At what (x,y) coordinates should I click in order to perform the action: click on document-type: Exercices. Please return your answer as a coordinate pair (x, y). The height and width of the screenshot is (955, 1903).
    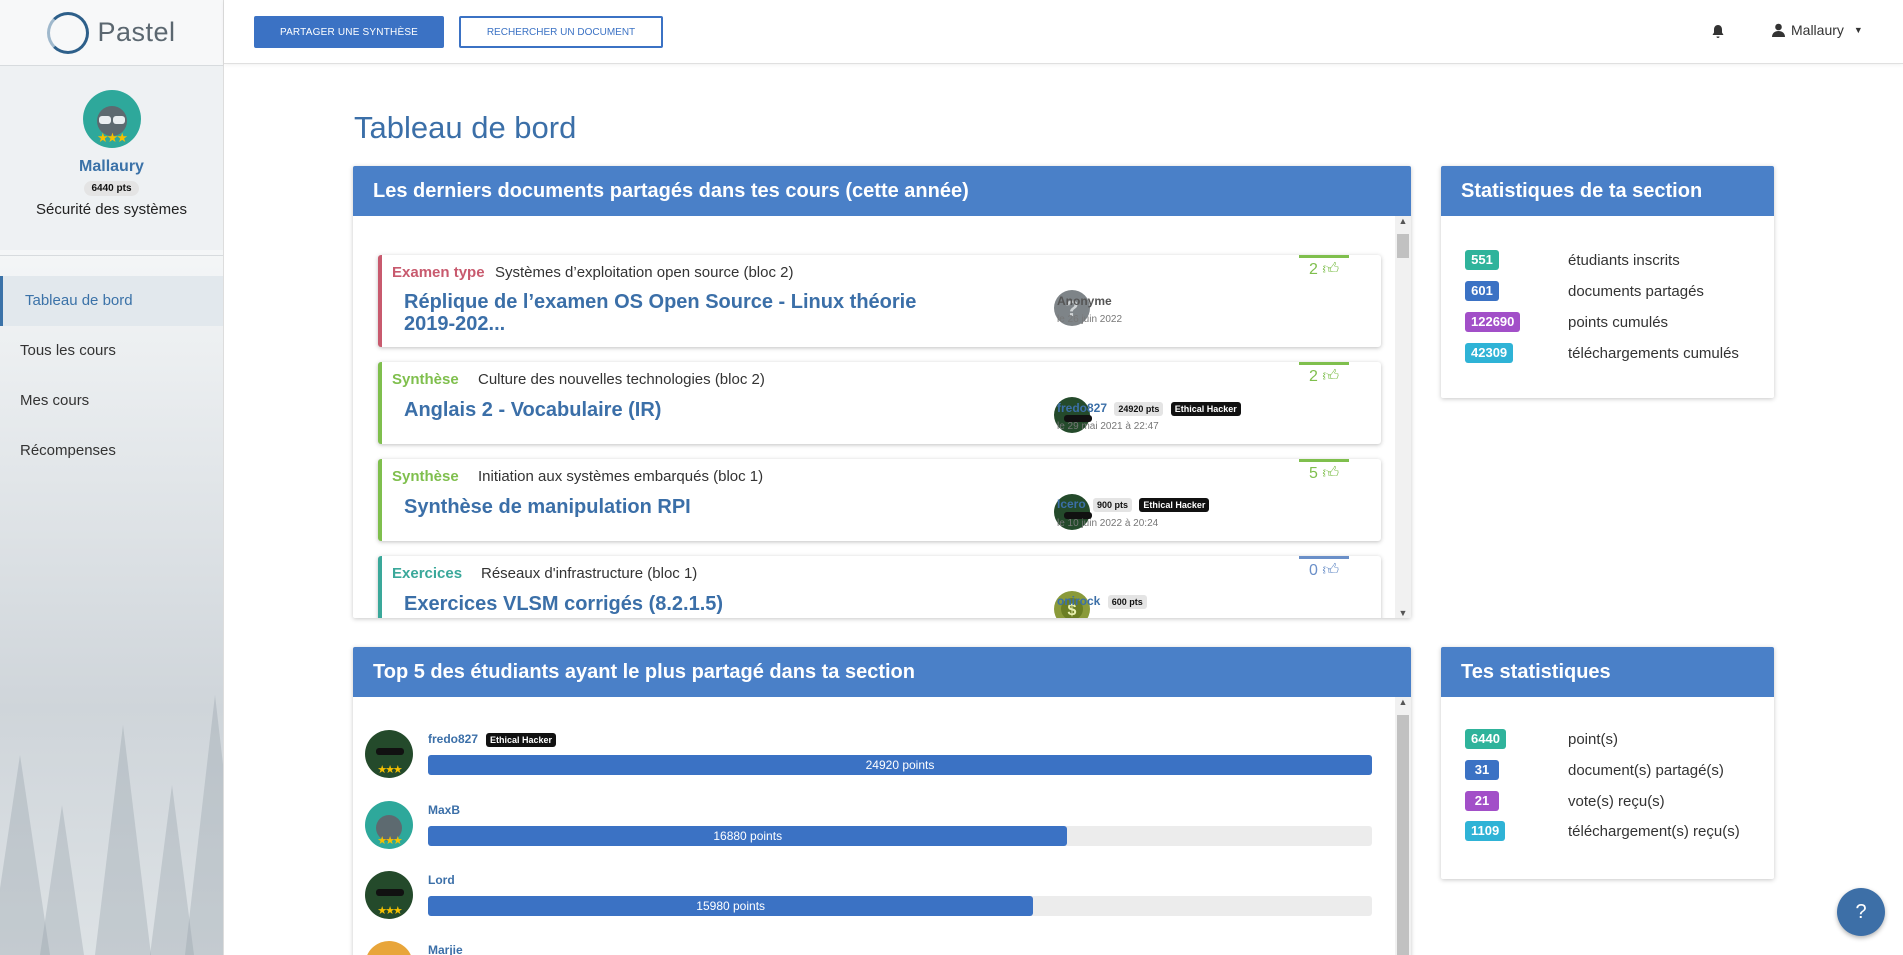
    Looking at the image, I should click on (427, 573).